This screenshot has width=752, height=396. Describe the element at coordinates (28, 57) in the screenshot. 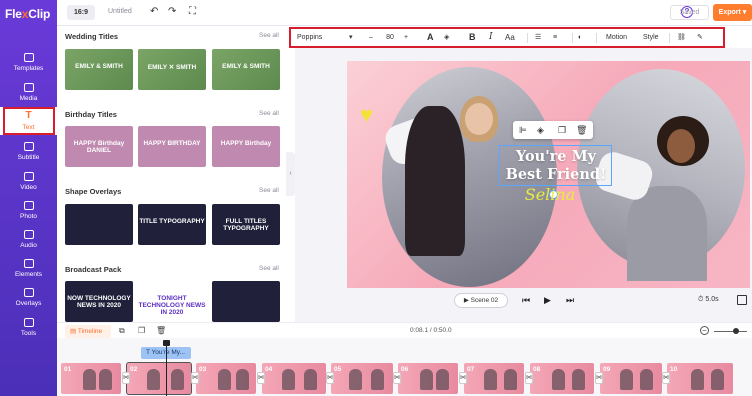

I see `templates-icon` at that location.